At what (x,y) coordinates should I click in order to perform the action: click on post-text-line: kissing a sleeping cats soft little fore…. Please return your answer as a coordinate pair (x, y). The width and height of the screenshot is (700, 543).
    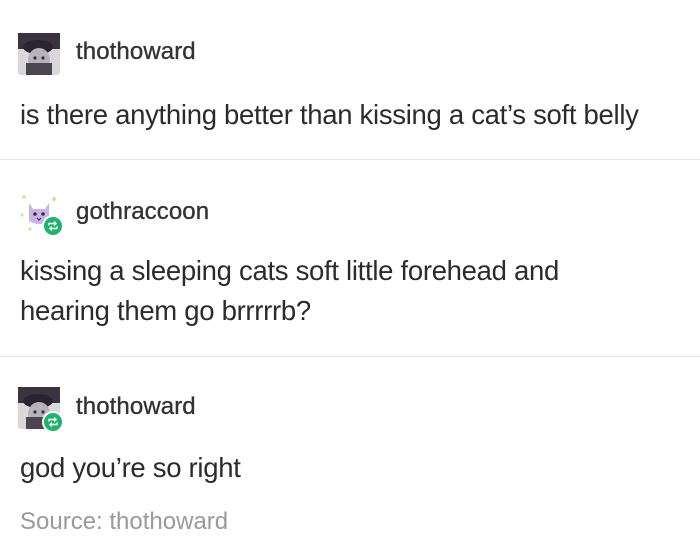
    Looking at the image, I should click on (289, 270).